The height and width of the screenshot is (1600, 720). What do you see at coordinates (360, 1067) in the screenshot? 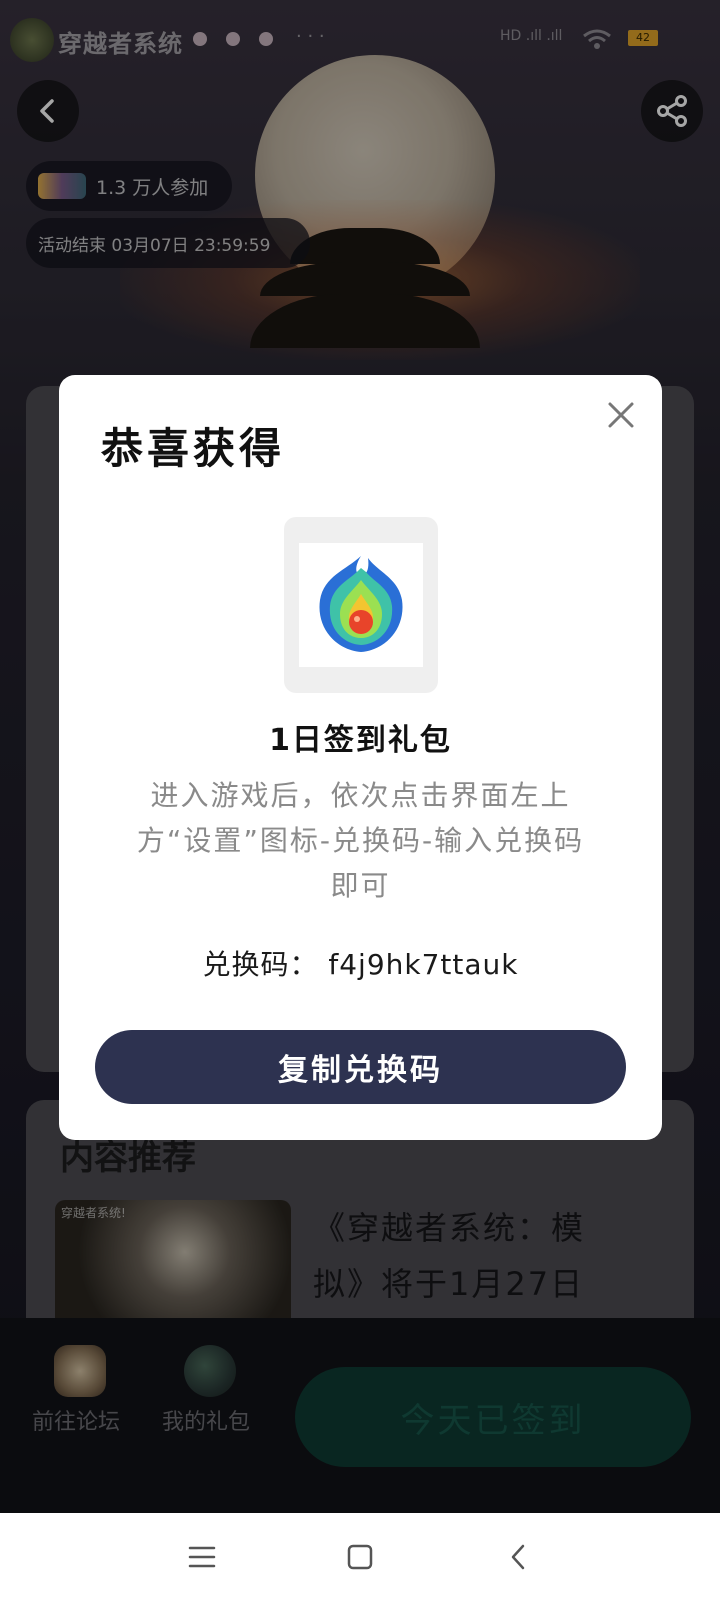
I see `copy-code-button: 复制兑换码` at bounding box center [360, 1067].